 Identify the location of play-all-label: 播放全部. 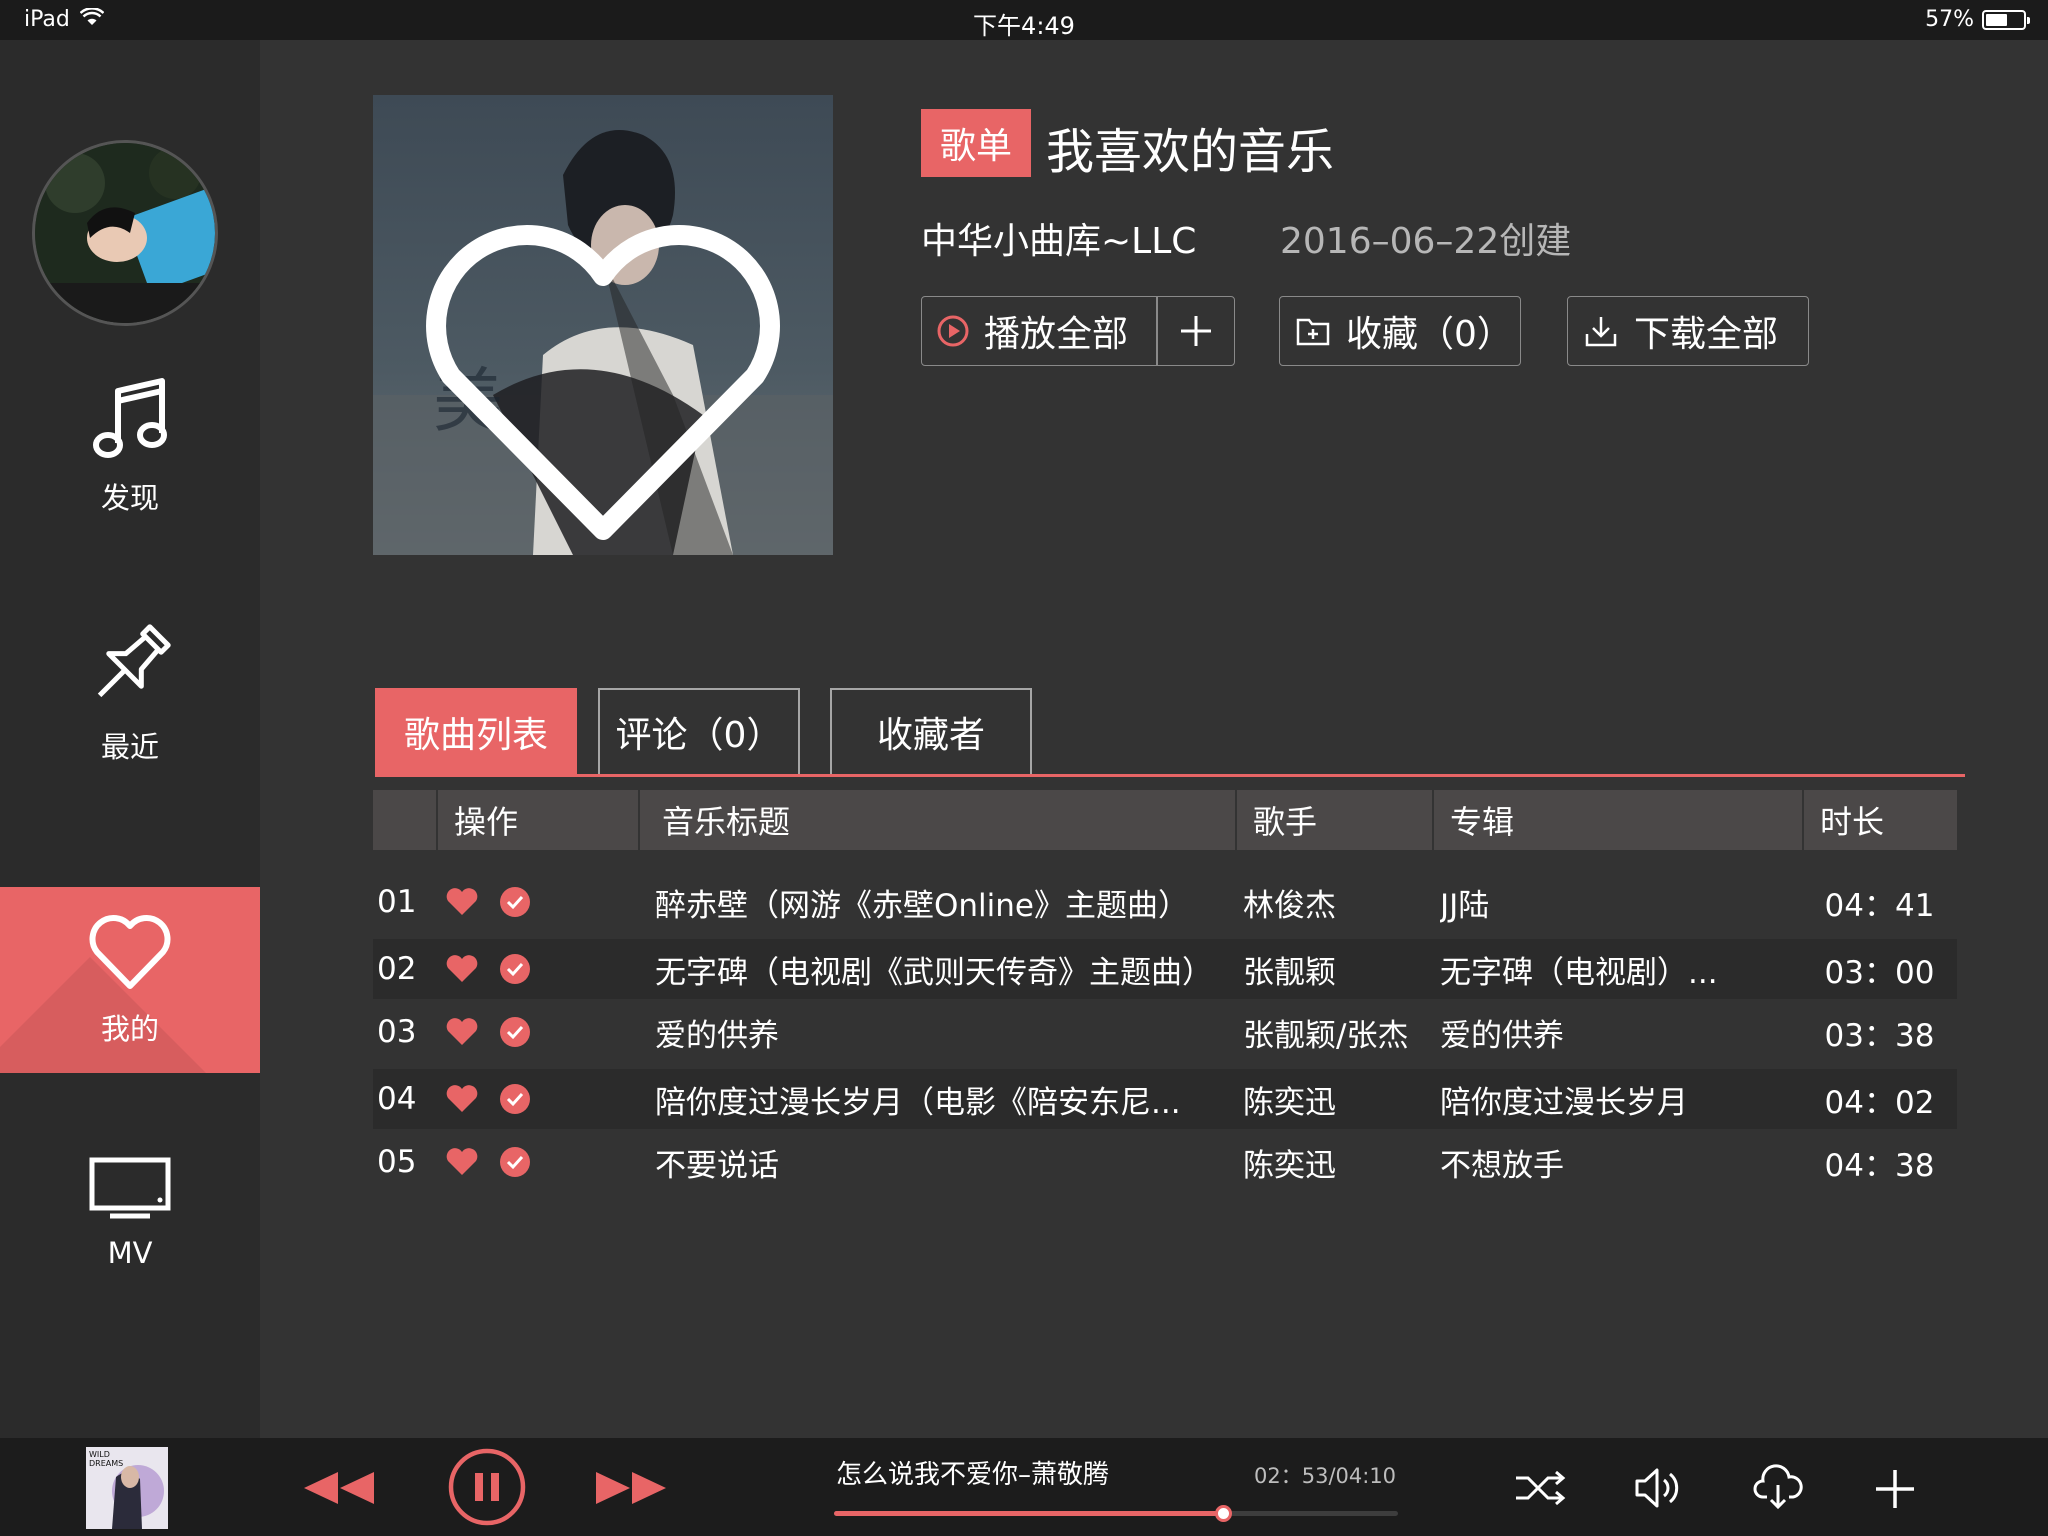
(1056, 334).